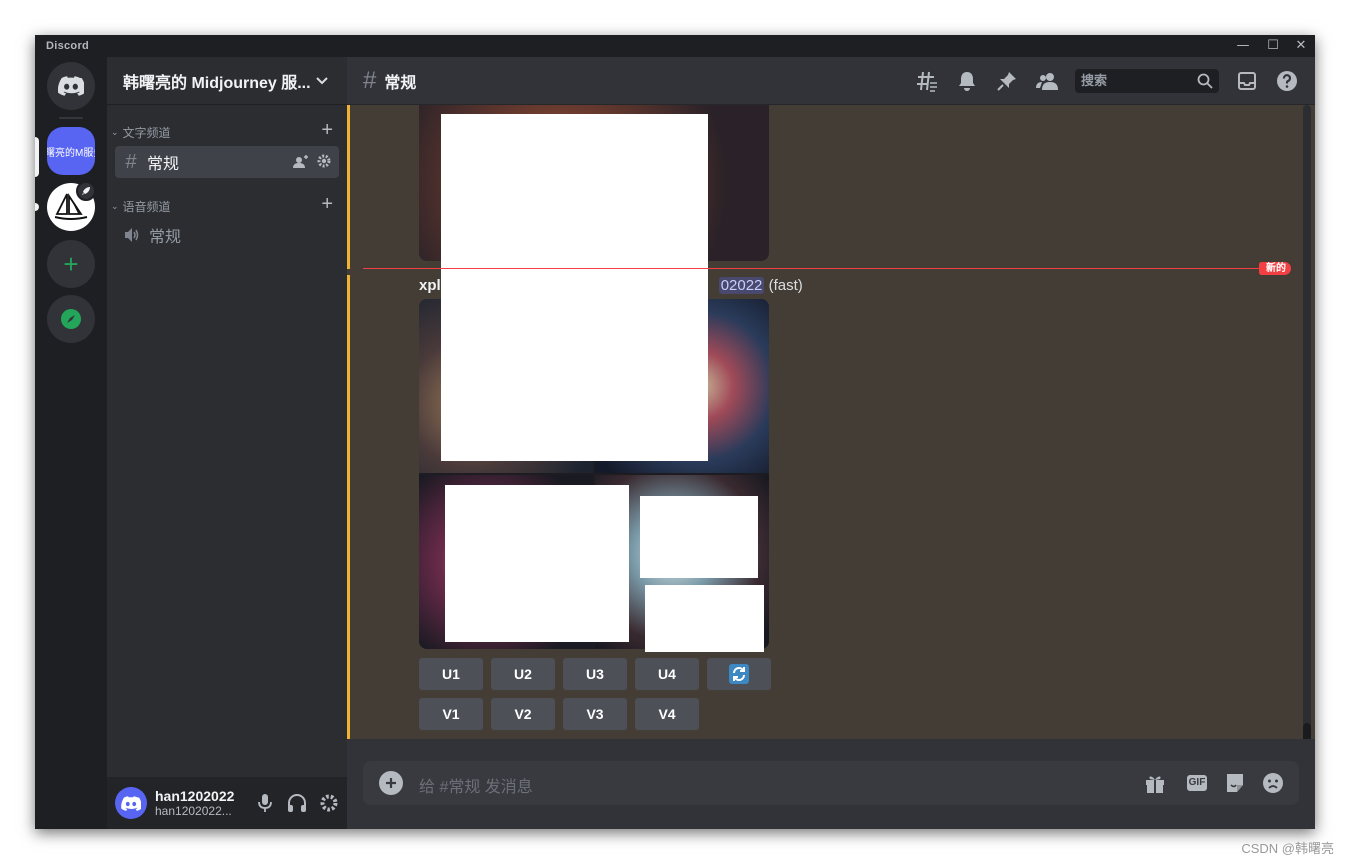 Image resolution: width=1350 pixels, height=864 pixels. I want to click on compass-icon, so click(71, 319).